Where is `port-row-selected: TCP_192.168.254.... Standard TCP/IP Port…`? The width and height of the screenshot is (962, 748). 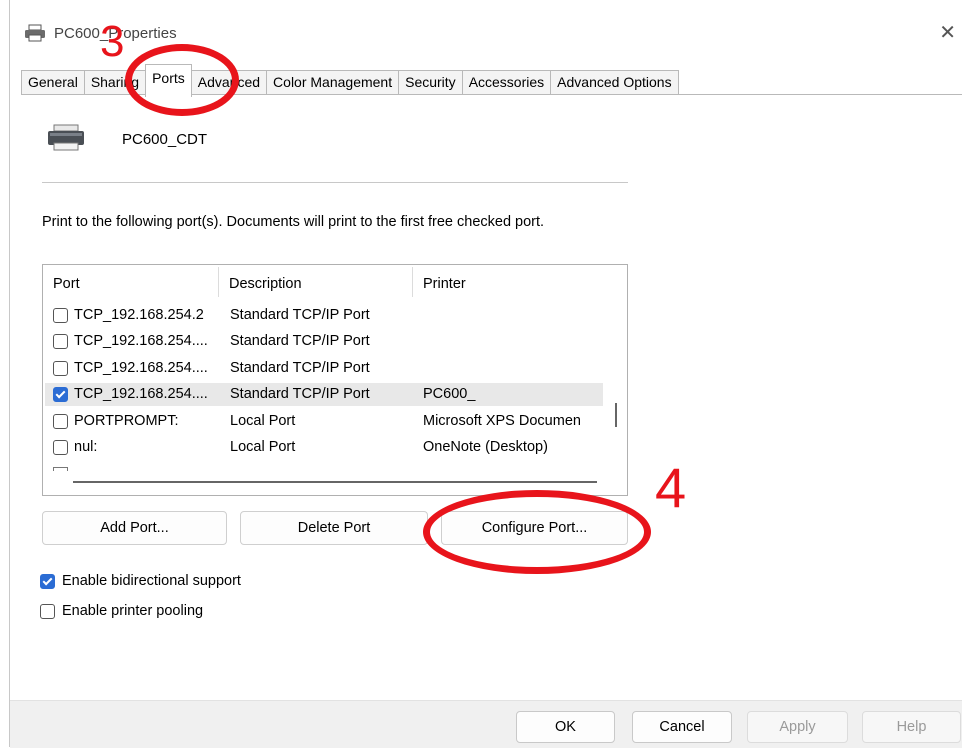
port-row-selected: TCP_192.168.254.... Standard TCP/IP Port… is located at coordinates (324, 394).